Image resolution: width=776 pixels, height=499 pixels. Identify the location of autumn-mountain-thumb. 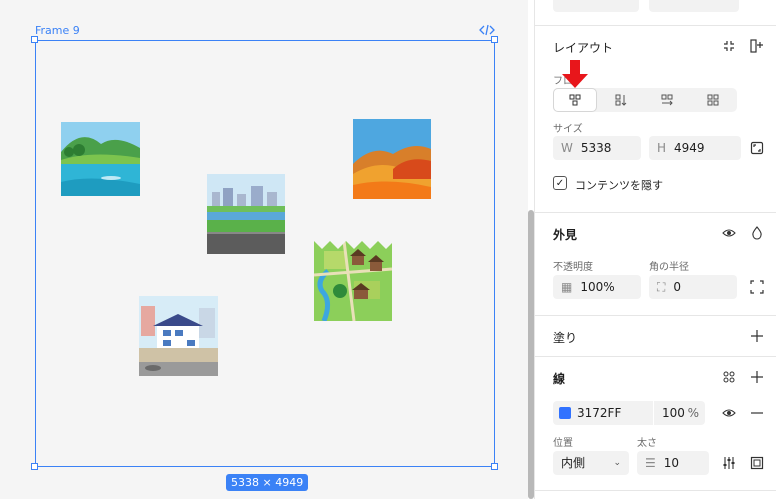
(392, 159).